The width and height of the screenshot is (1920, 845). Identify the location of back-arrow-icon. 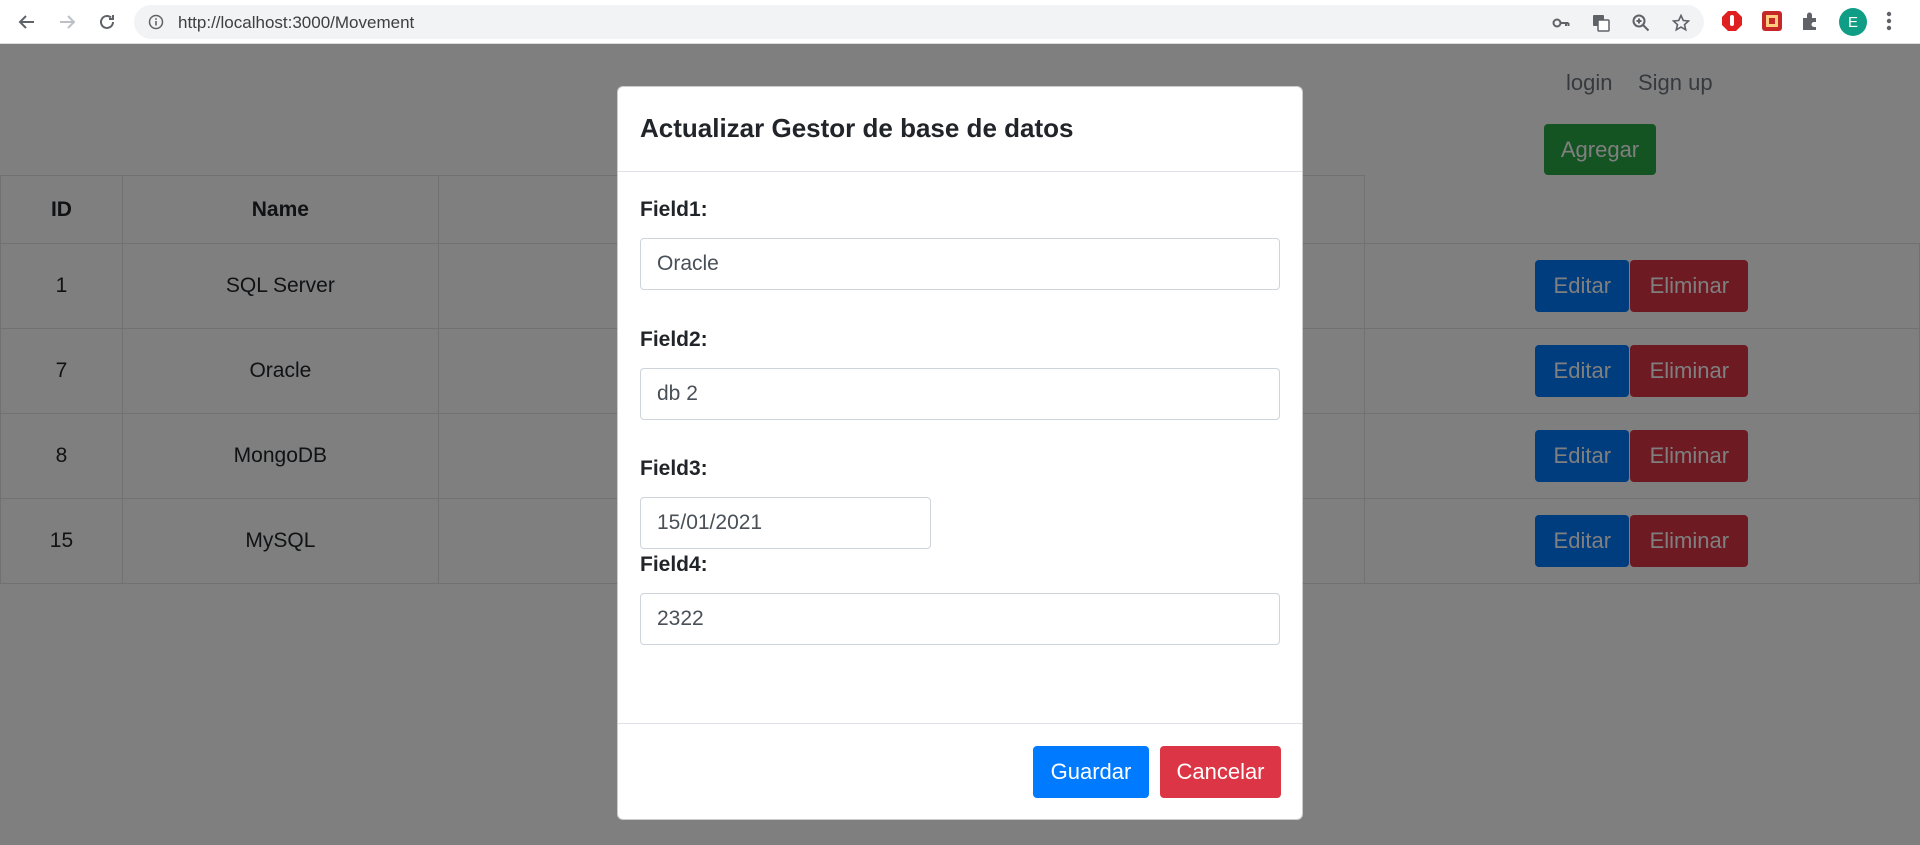
(27, 22).